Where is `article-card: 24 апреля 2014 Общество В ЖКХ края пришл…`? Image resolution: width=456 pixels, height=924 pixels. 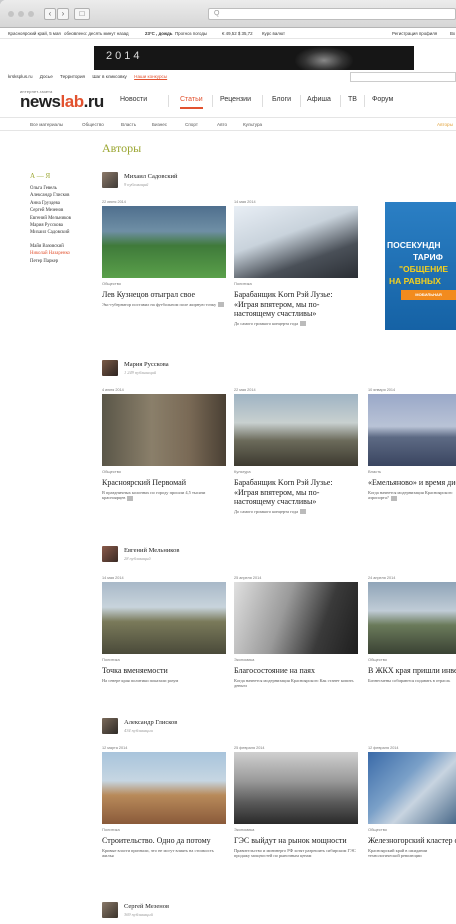 article-card: 24 апреля 2014 Общество В ЖКХ края пришл… is located at coordinates (412, 629).